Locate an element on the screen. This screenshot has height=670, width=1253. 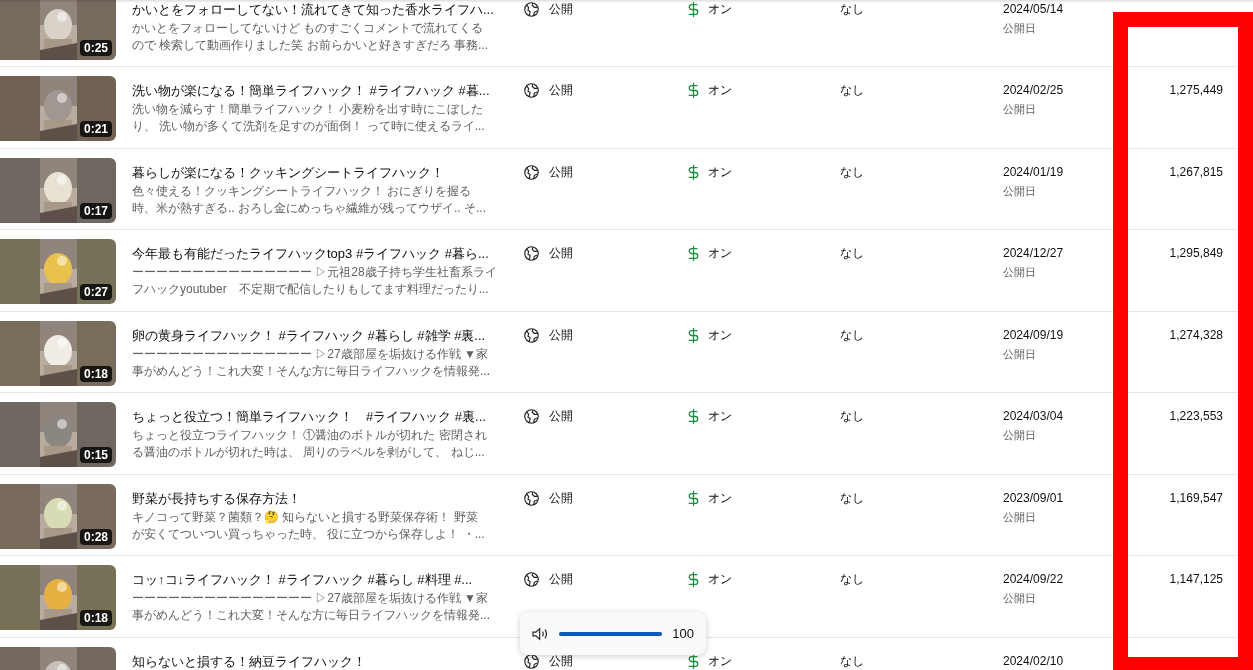
view-count: 1,169,547 is located at coordinates (1196, 498).